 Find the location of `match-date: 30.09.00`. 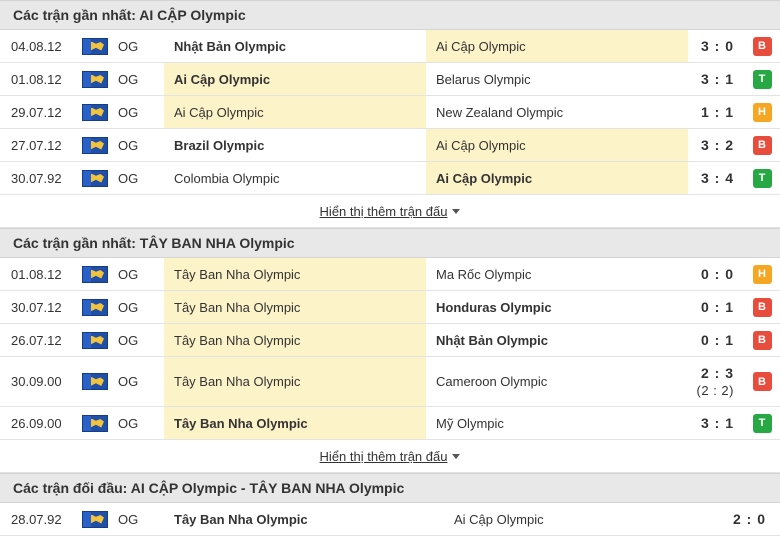

match-date: 30.09.00 is located at coordinates (36, 381).